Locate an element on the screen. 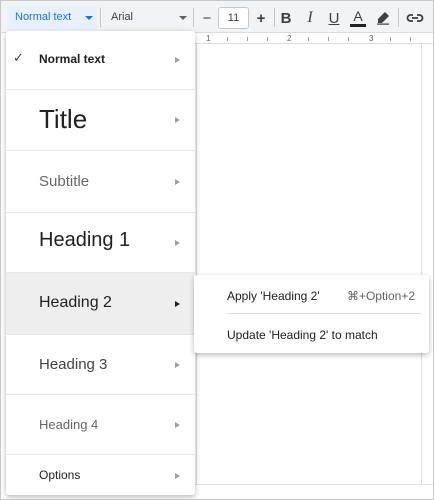 This screenshot has width=434, height=500. font-size-input: 11 is located at coordinates (233, 18).